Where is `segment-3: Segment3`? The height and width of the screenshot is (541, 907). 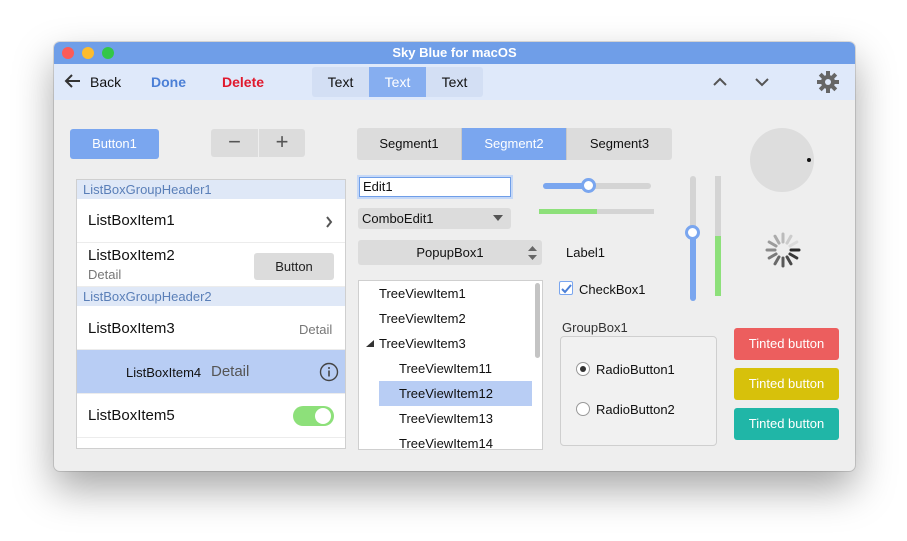
segment-3: Segment3 is located at coordinates (619, 144).